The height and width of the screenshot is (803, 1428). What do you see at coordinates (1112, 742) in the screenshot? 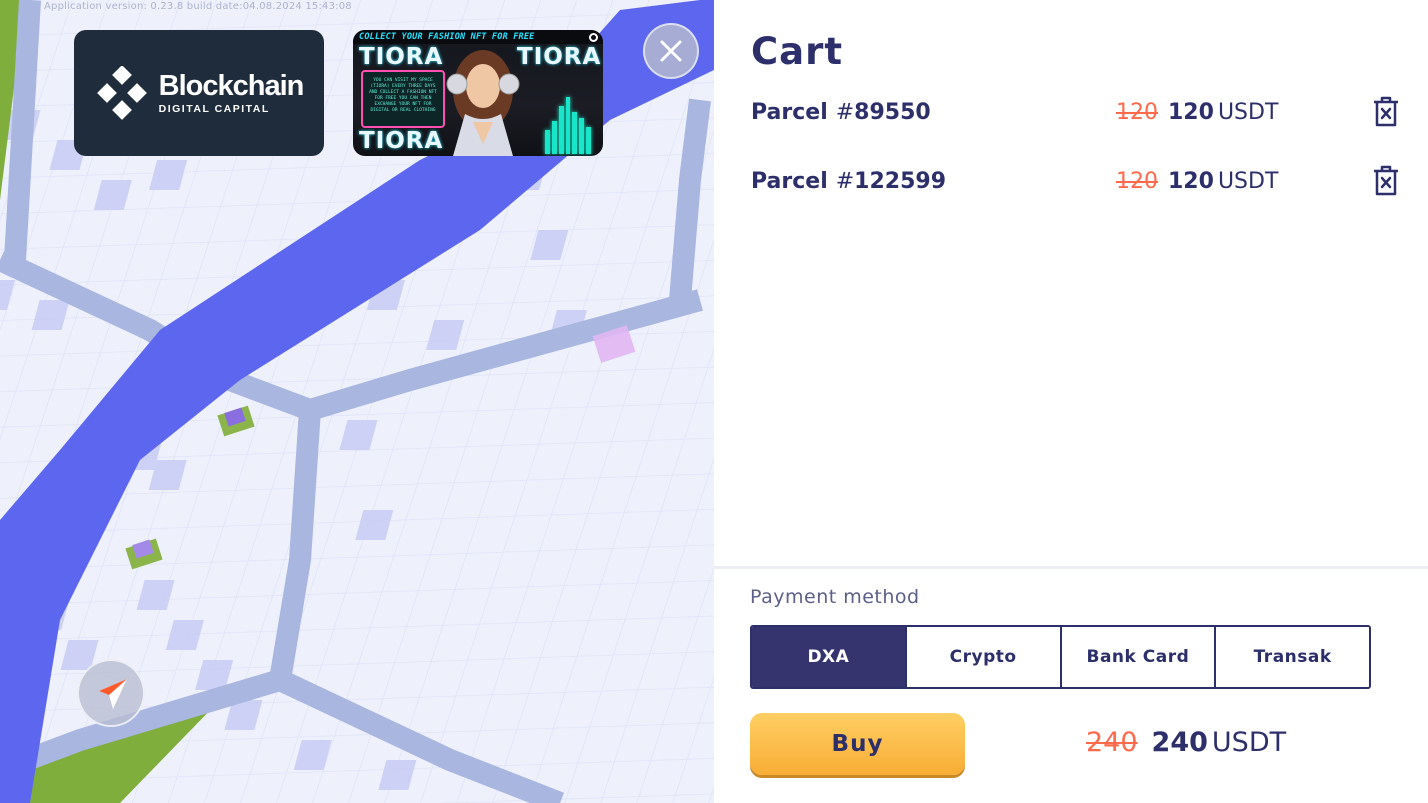
I see `total-old-price: 240` at bounding box center [1112, 742].